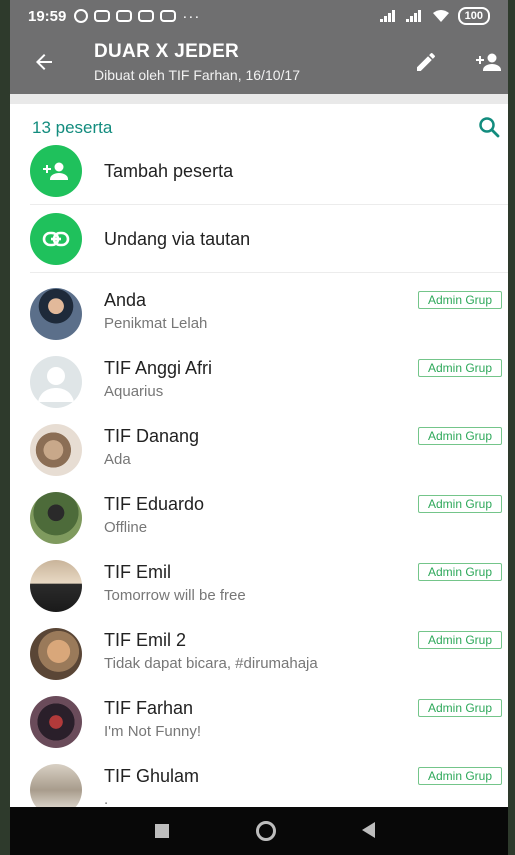  What do you see at coordinates (166, 52) in the screenshot?
I see `group-title: DUAR X JEDER` at bounding box center [166, 52].